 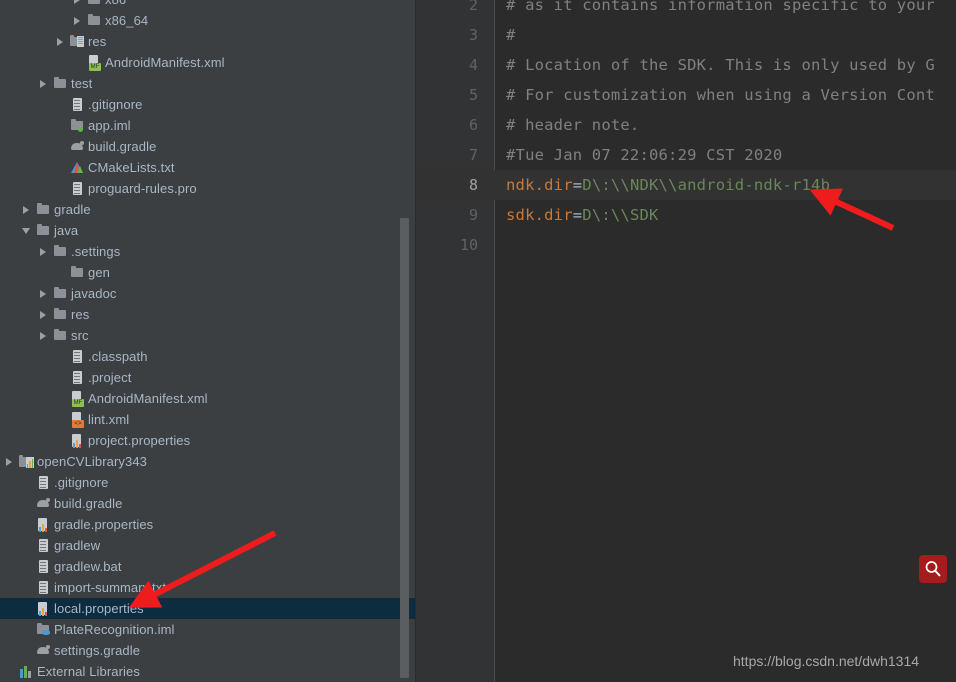 What do you see at coordinates (97, 41) in the screenshot?
I see `tree-item-label: res` at bounding box center [97, 41].